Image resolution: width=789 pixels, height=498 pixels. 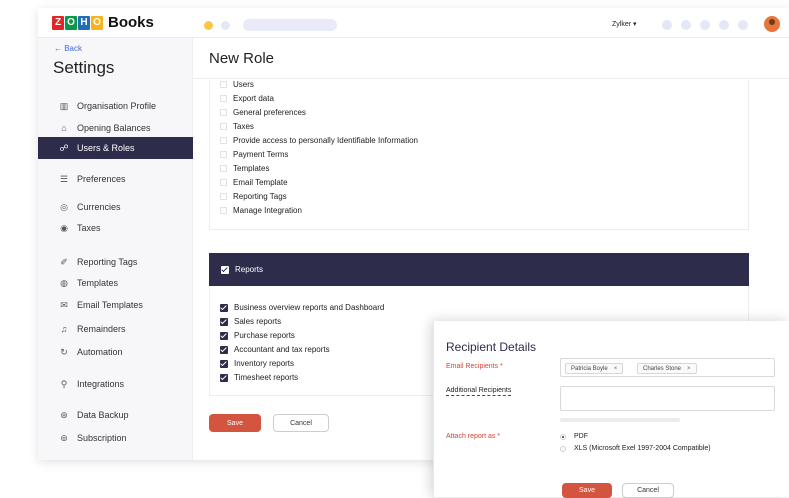 I want to click on report-row: Sales reports, so click(x=250, y=321).